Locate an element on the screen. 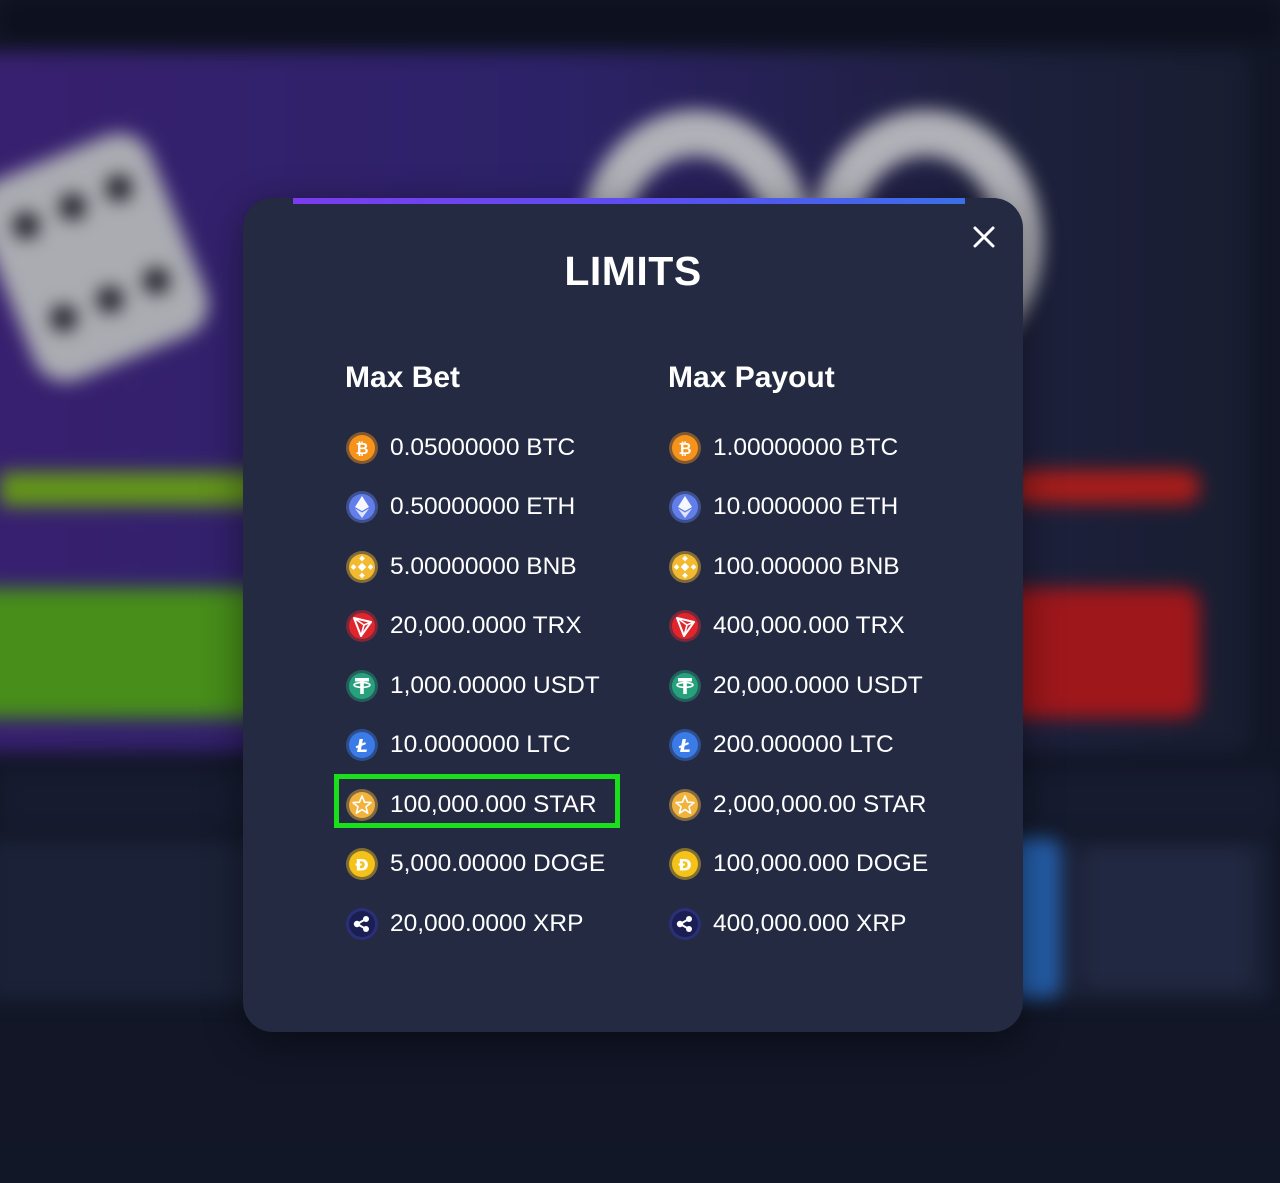 This screenshot has width=1280, height=1183. limit-row-bnb: 5.00000000 BNB is located at coordinates (475, 567).